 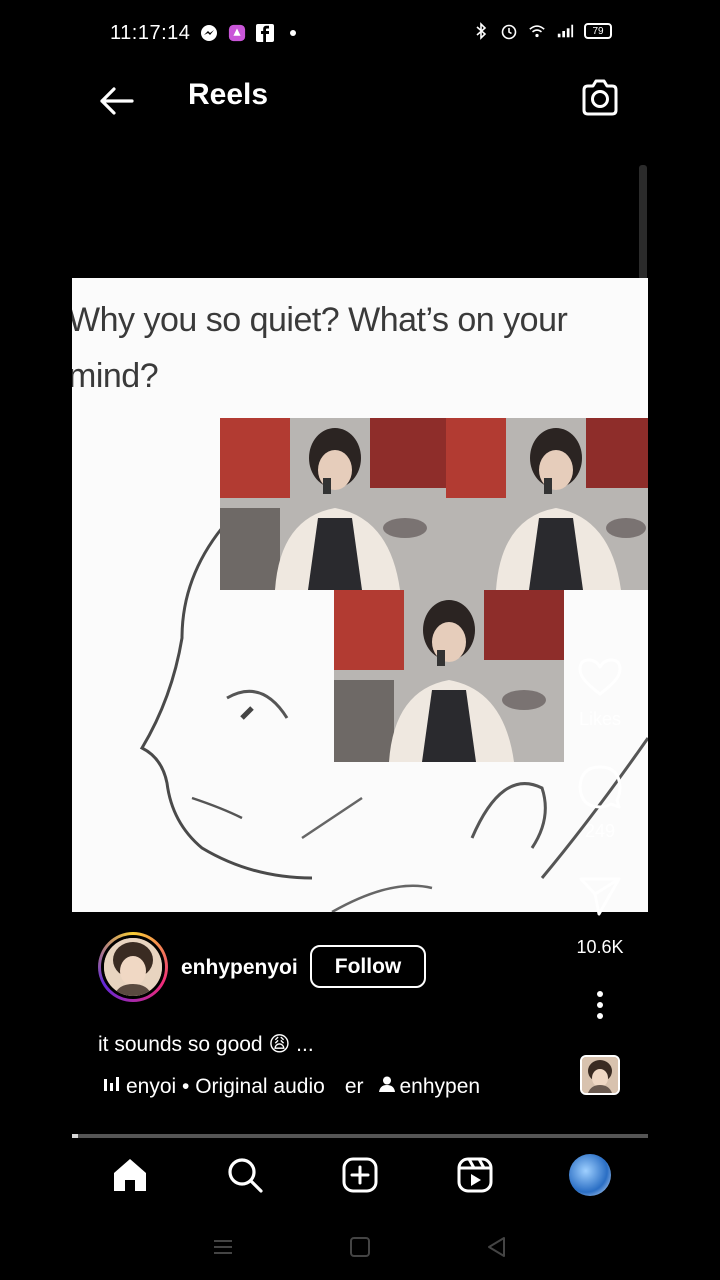 I want to click on video-progress-bar, so click(x=360, y=1136).